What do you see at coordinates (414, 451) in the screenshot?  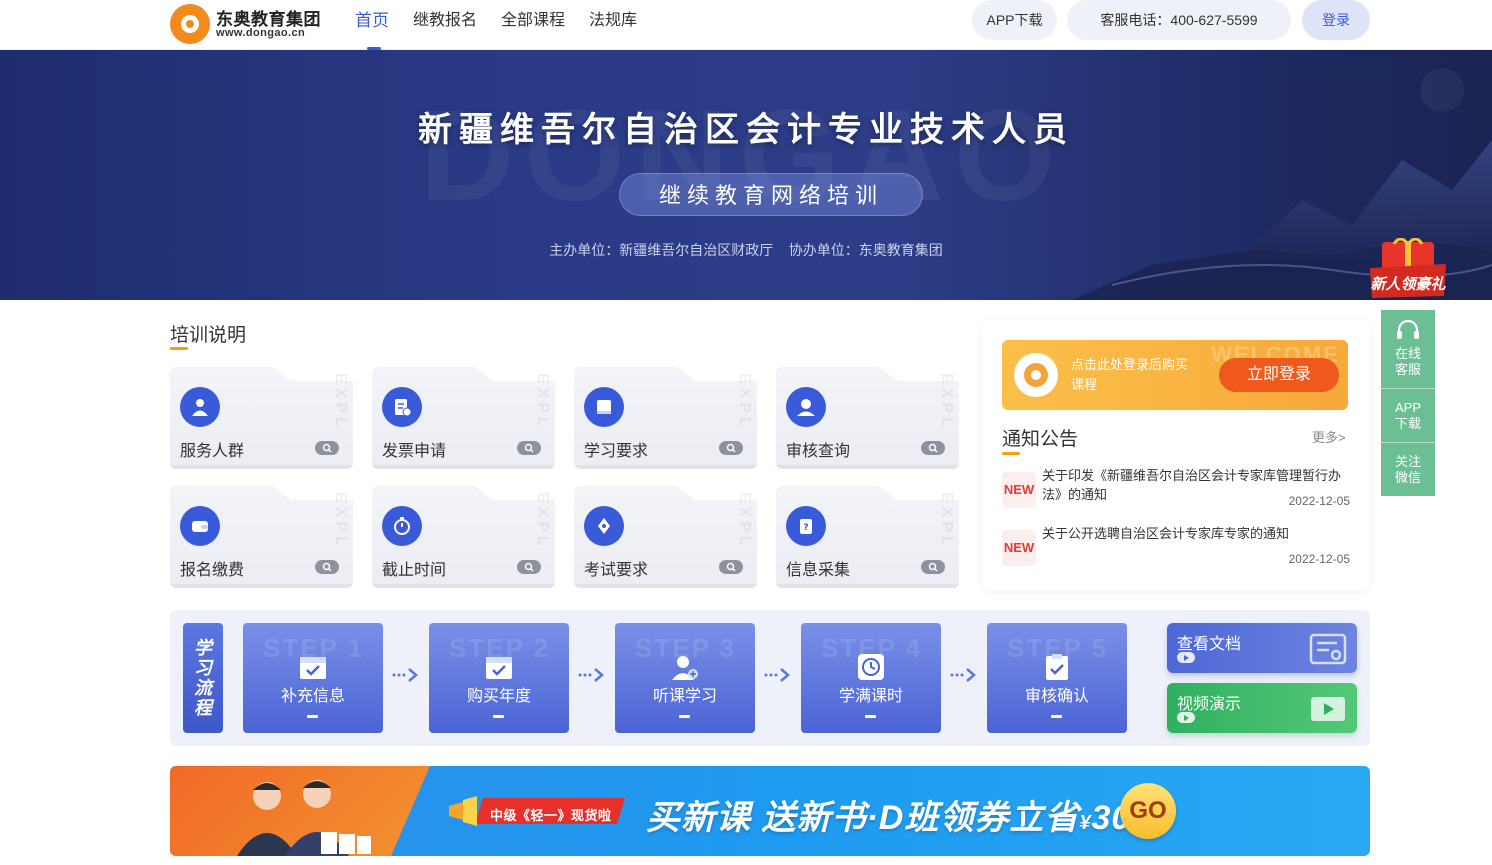 I see `card-label: 发票申请` at bounding box center [414, 451].